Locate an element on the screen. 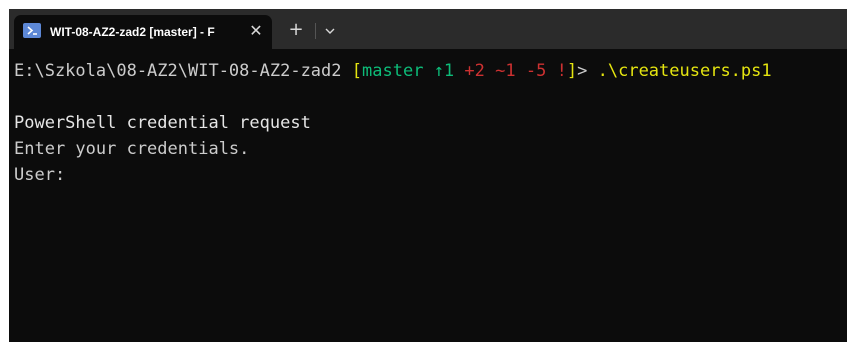 This screenshot has height=348, width=851. divider is located at coordinates (315, 31).